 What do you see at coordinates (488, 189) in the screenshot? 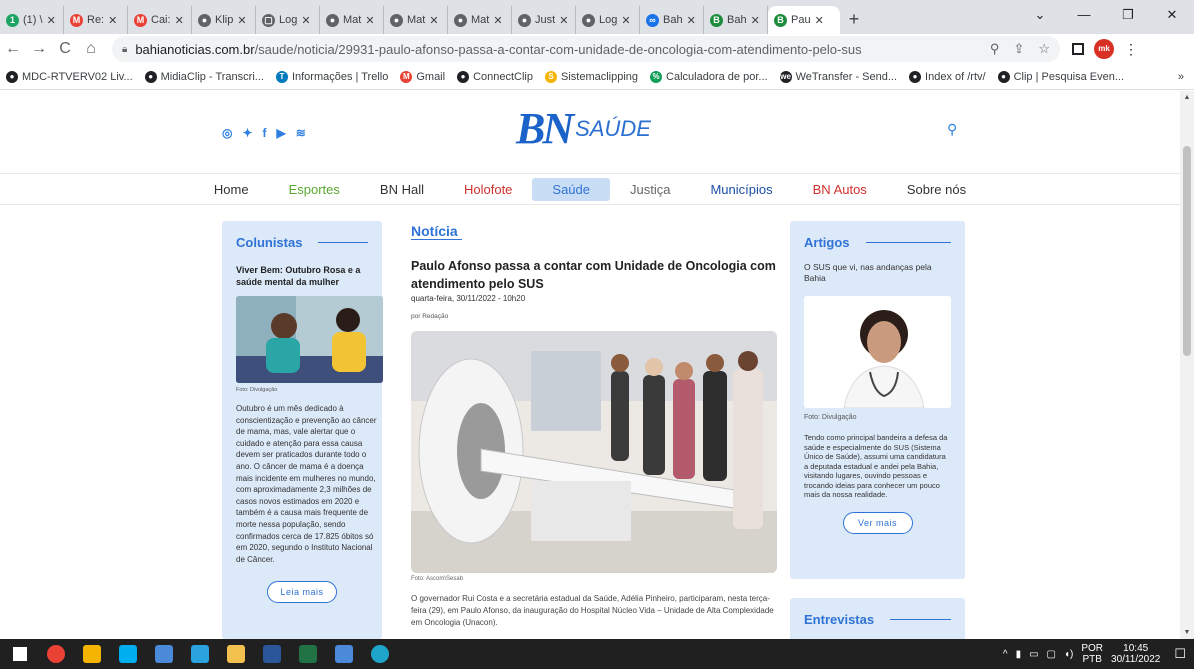
I see `menu-item: Holofote` at bounding box center [488, 189].